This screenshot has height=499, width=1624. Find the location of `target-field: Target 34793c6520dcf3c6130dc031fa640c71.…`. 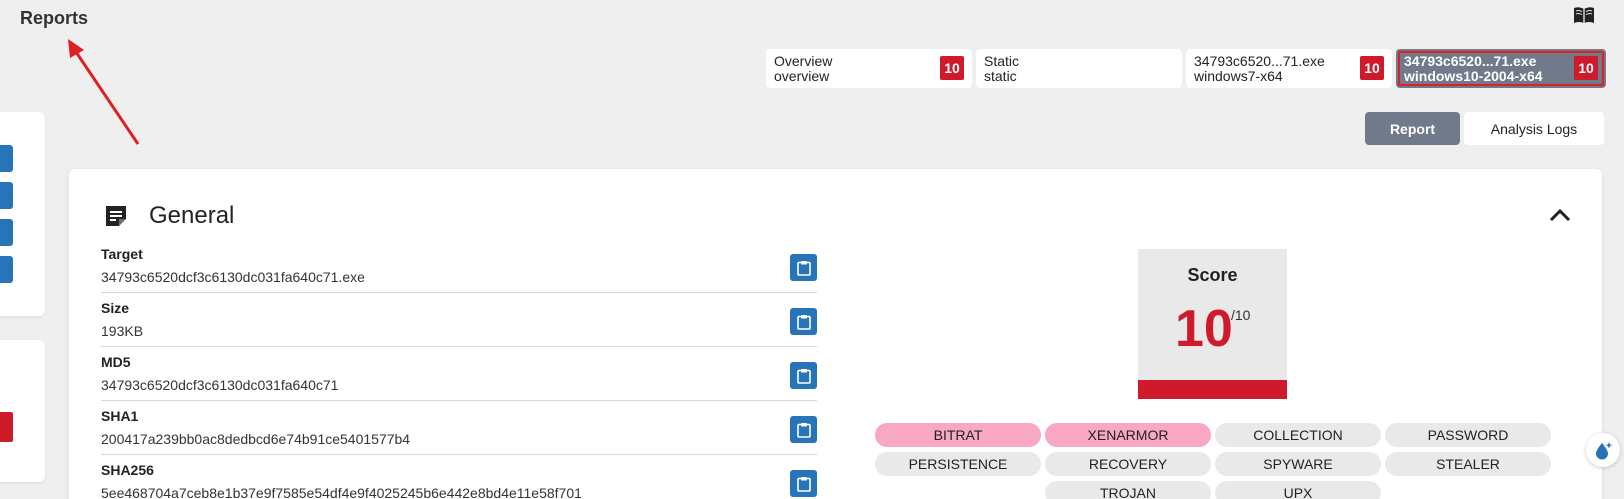

target-field: Target 34793c6520dcf3c6130dc031fa640c71.… is located at coordinates (459, 267).